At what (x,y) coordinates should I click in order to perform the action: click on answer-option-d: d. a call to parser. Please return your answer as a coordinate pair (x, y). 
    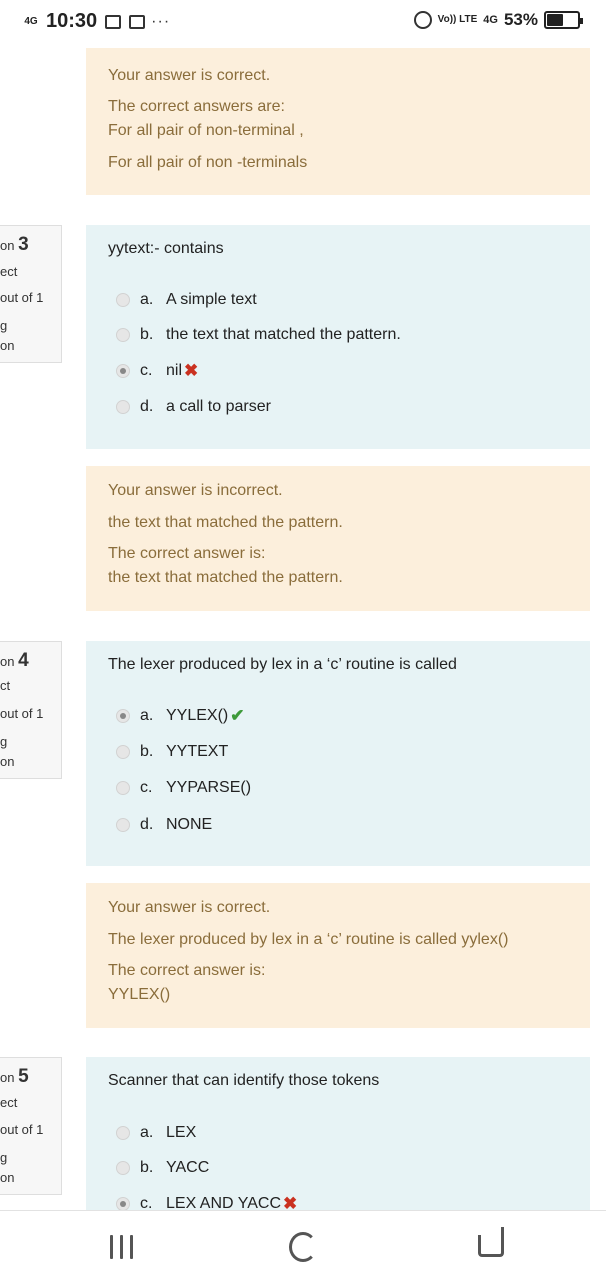
    Looking at the image, I should click on (193, 407).